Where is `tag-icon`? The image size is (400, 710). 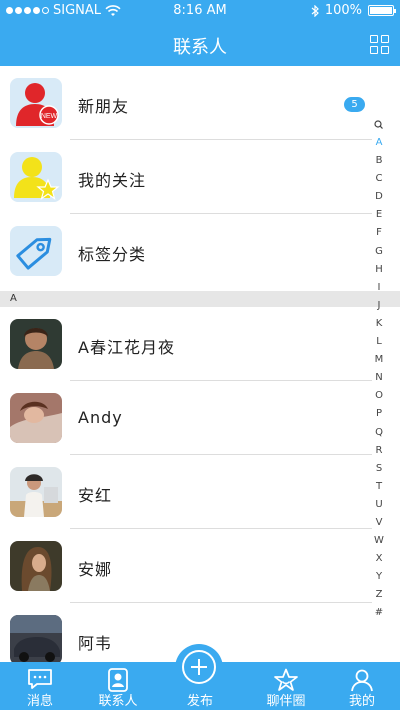
tag-icon is located at coordinates (36, 251).